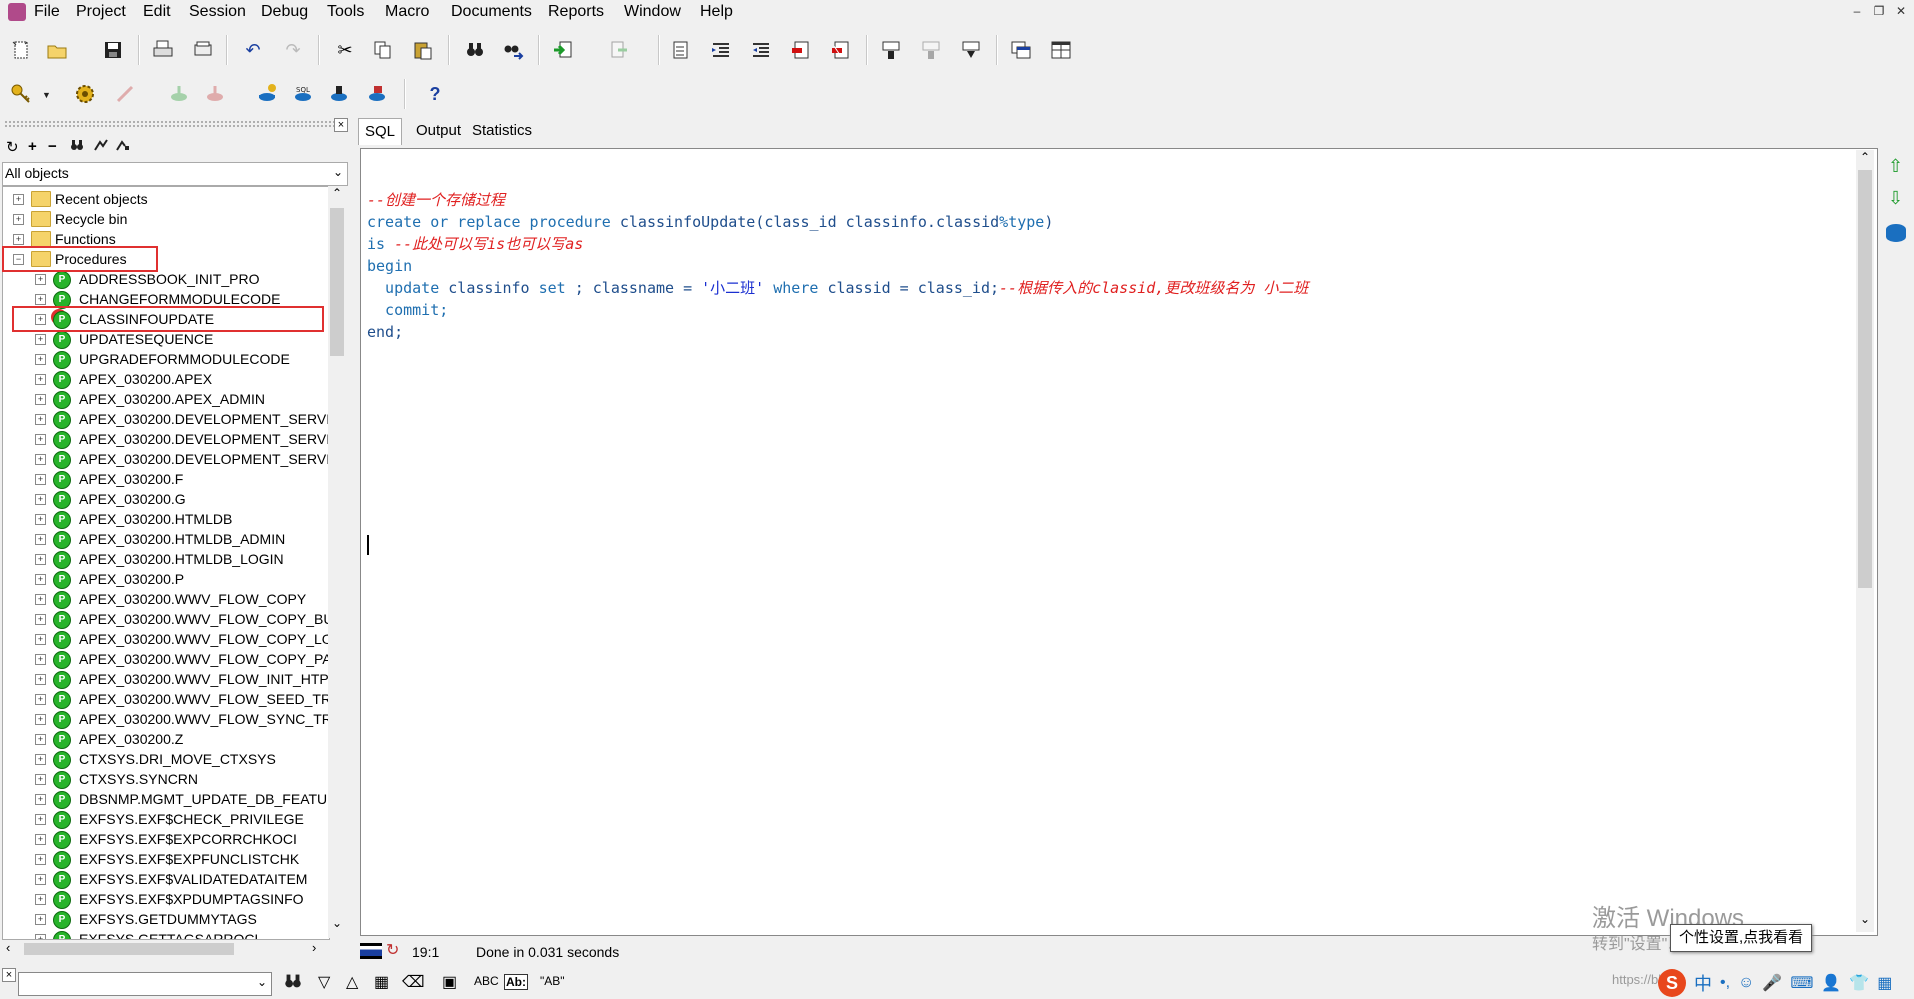 The image size is (1914, 999). Describe the element at coordinates (163, 50) in the screenshot. I see `print-icon` at that location.